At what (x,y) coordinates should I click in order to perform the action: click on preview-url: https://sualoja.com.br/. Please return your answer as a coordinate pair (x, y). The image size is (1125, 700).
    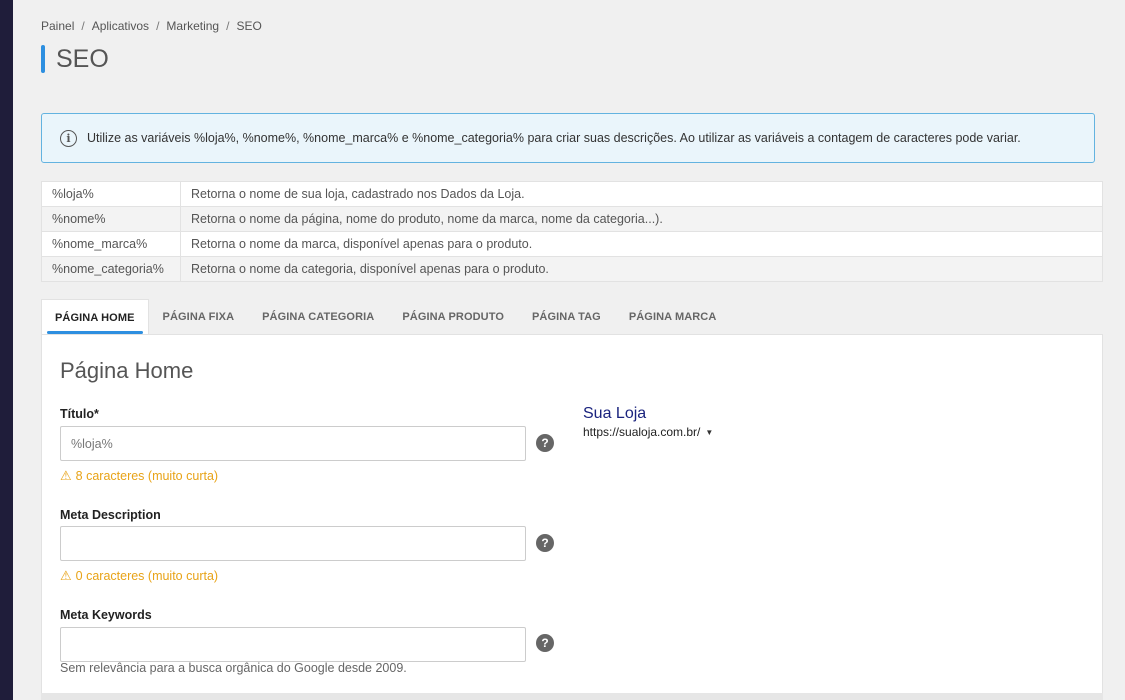
    Looking at the image, I should click on (642, 432).